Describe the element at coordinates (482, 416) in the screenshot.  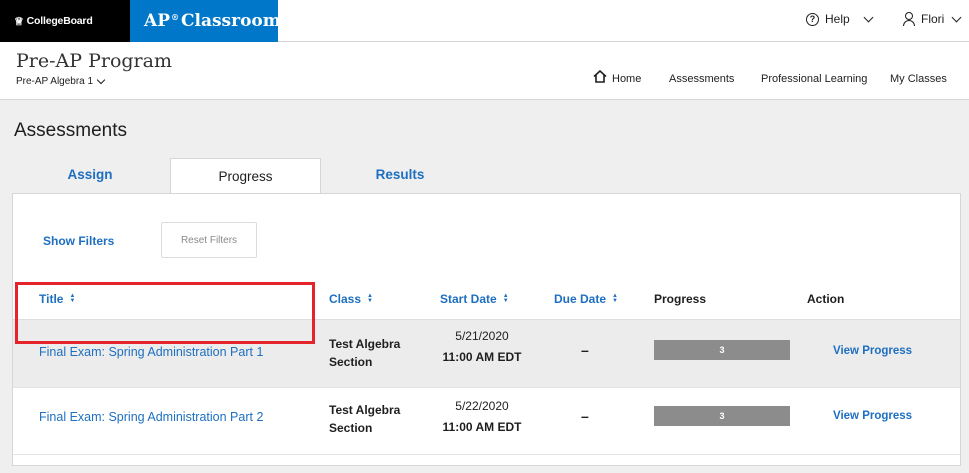
I see `start-date: 5/22/2020 11:00 AM EDT` at that location.